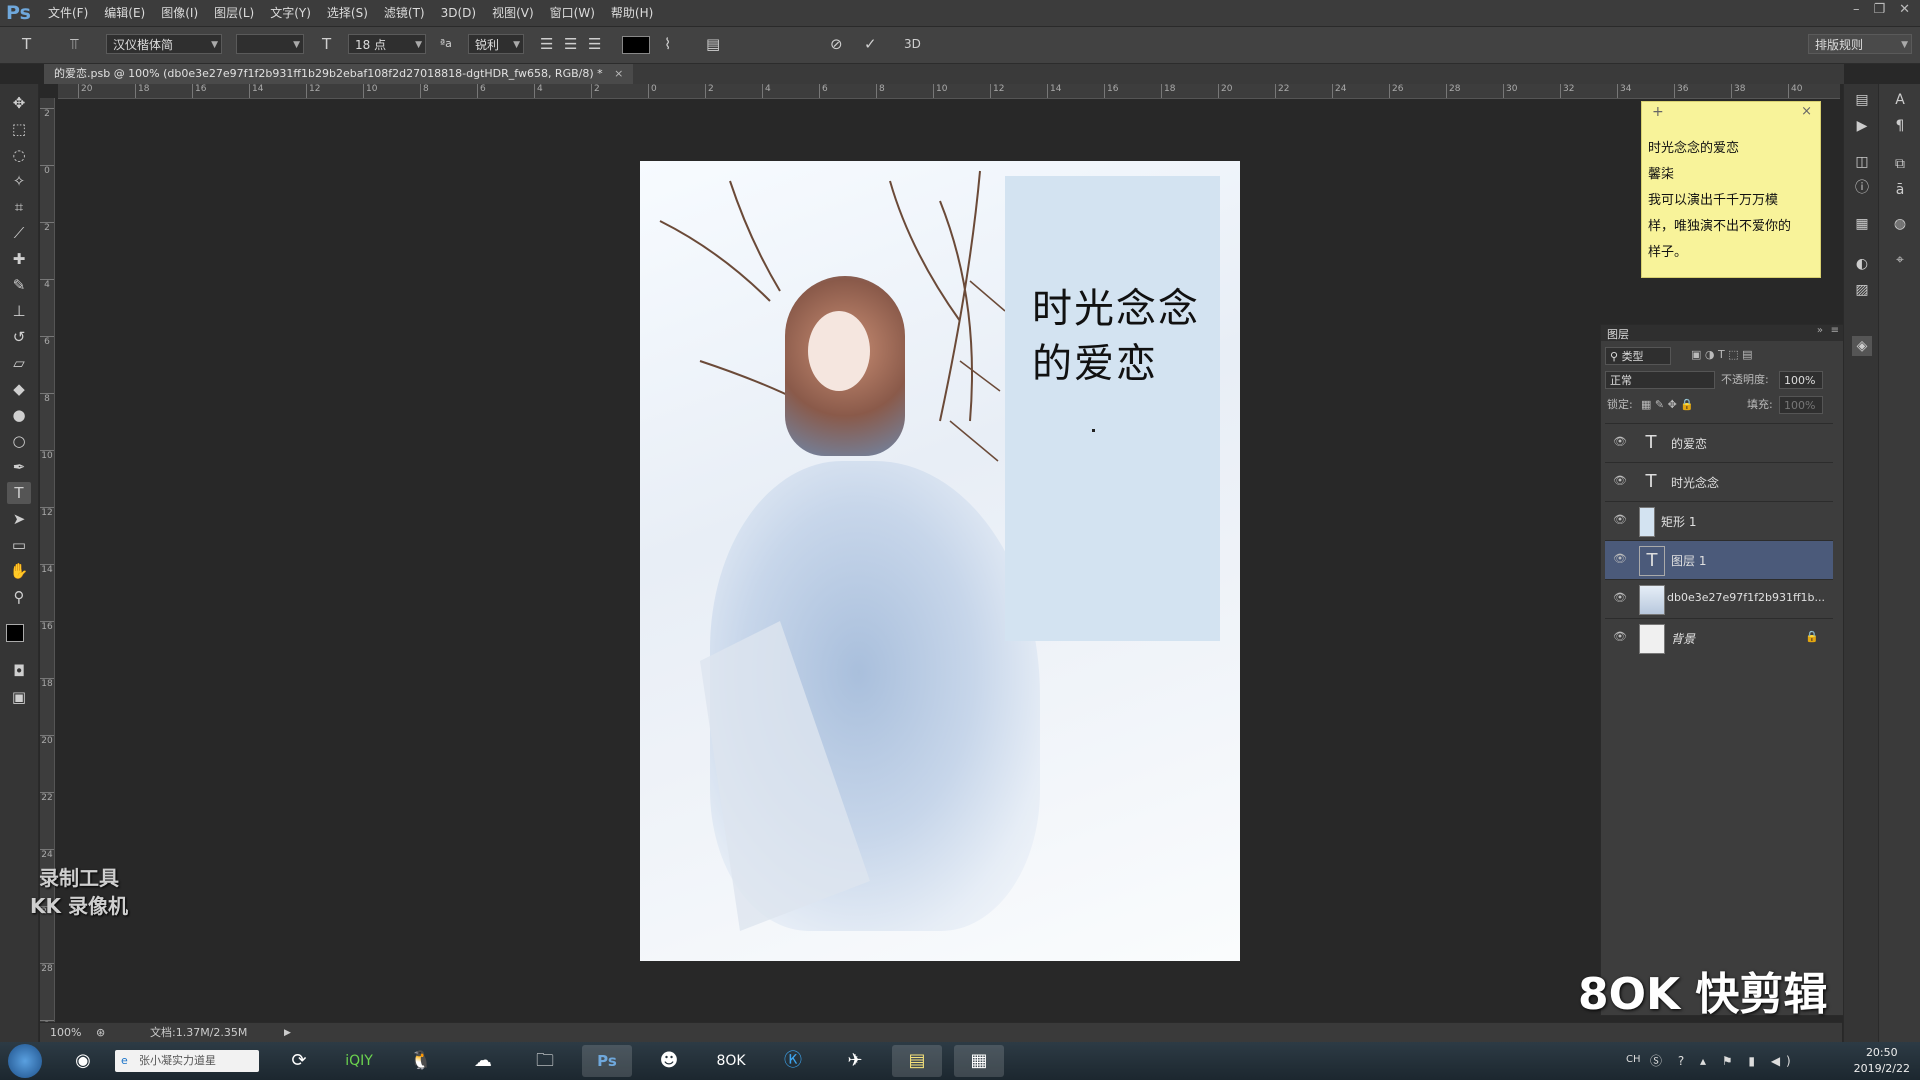 Image resolution: width=1920 pixels, height=1080 pixels. What do you see at coordinates (1719, 520) in the screenshot?
I see `layer-row: 👁 矩形 1` at bounding box center [1719, 520].